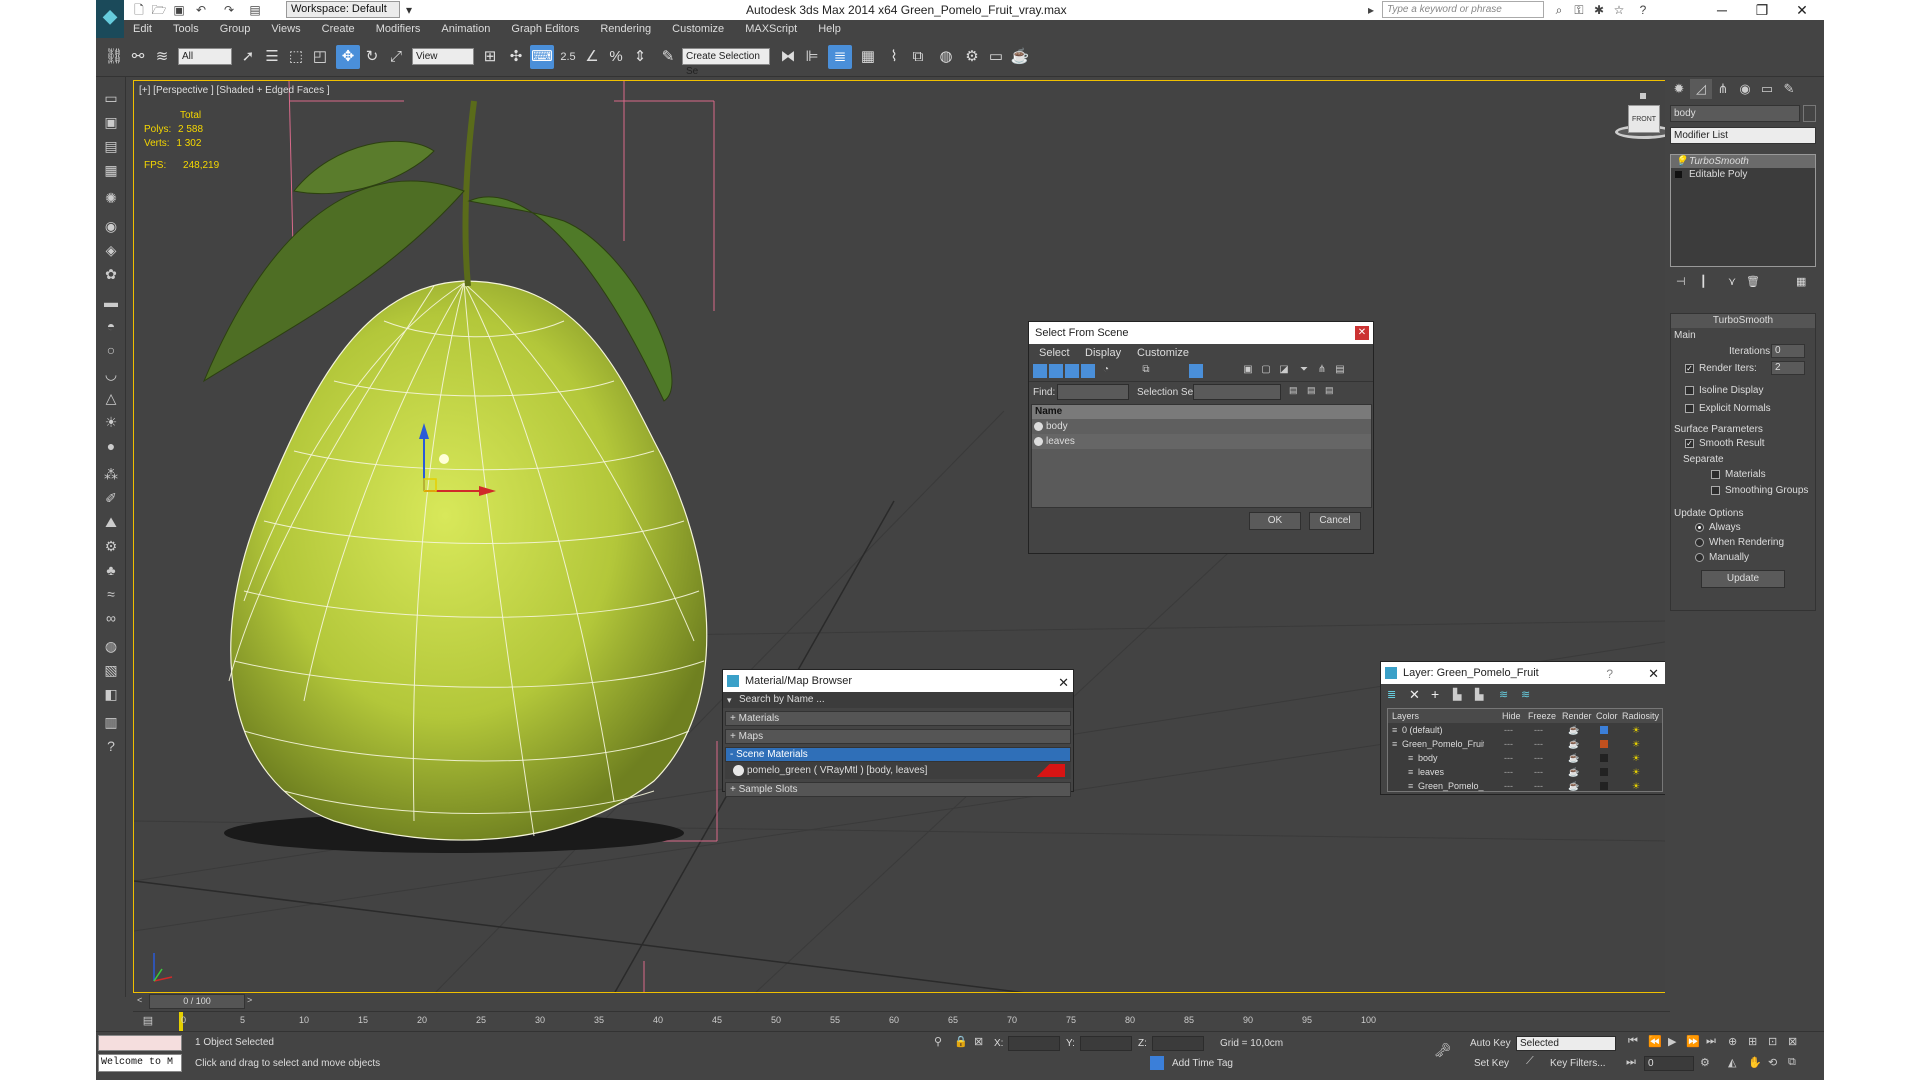 Image resolution: width=1920 pixels, height=1080 pixels. Describe the element at coordinates (568, 57) in the screenshot. I see `snaps-toggle-icon: 2.5` at that location.